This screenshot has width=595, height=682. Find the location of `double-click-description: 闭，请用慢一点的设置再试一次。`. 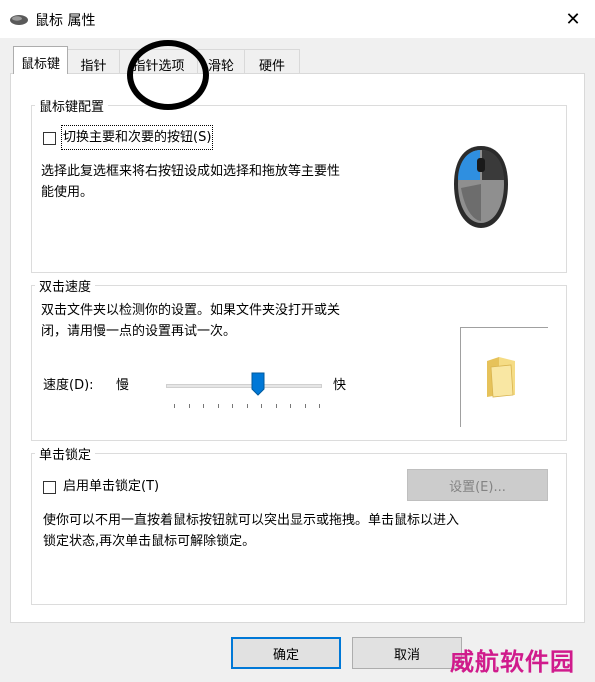

double-click-description: 闭，请用慢一点的设置再试一次。 is located at coordinates (139, 331).